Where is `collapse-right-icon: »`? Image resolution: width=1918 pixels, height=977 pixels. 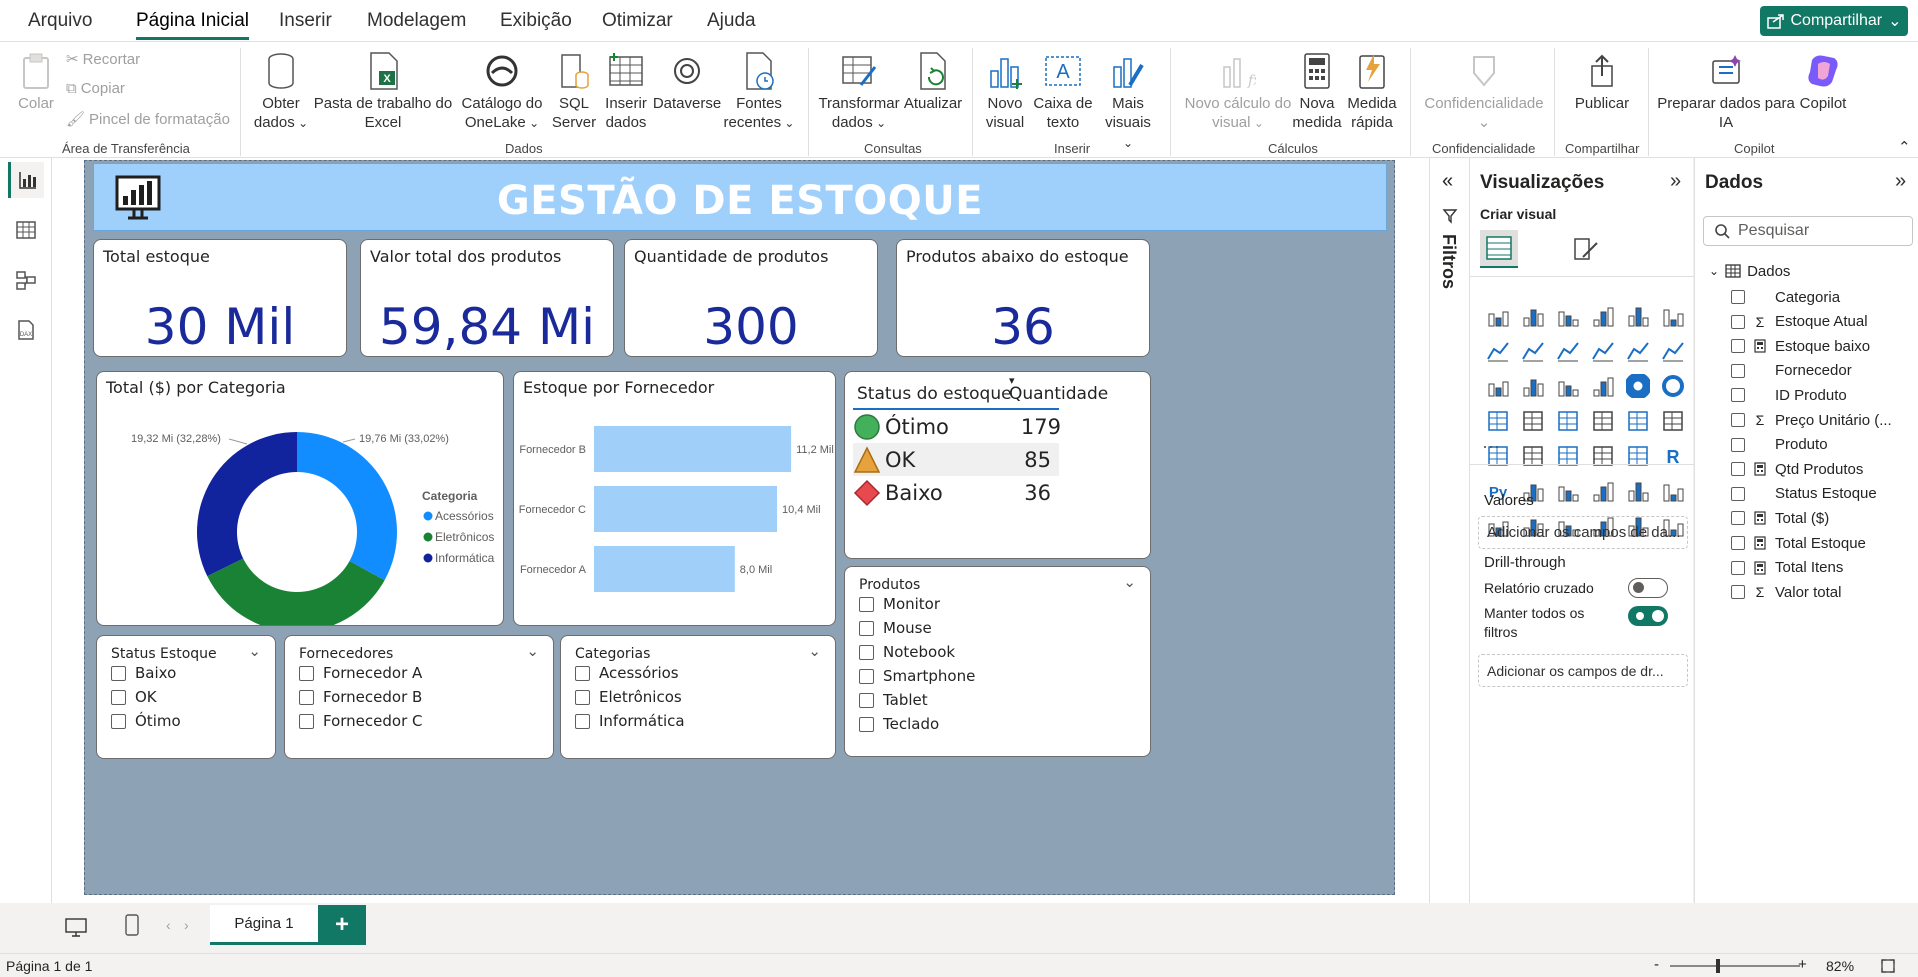
collapse-right-icon: » is located at coordinates (1900, 181).